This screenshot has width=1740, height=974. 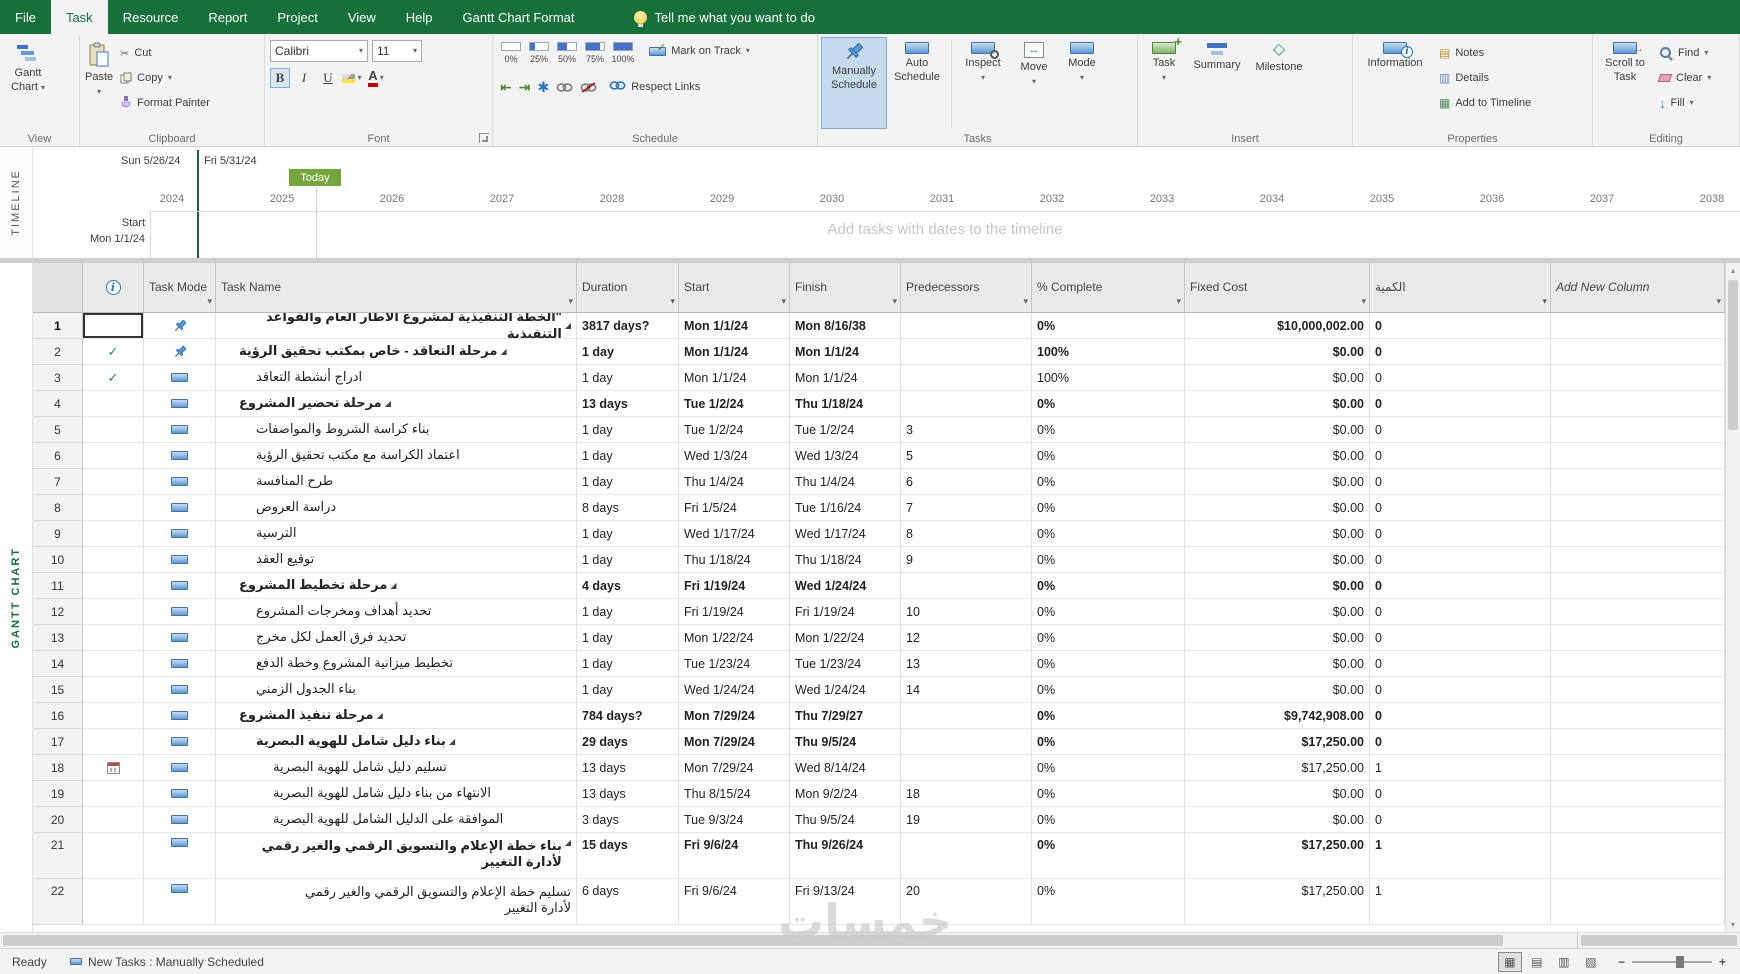 I want to click on menu-tab-file: File, so click(x=25, y=17).